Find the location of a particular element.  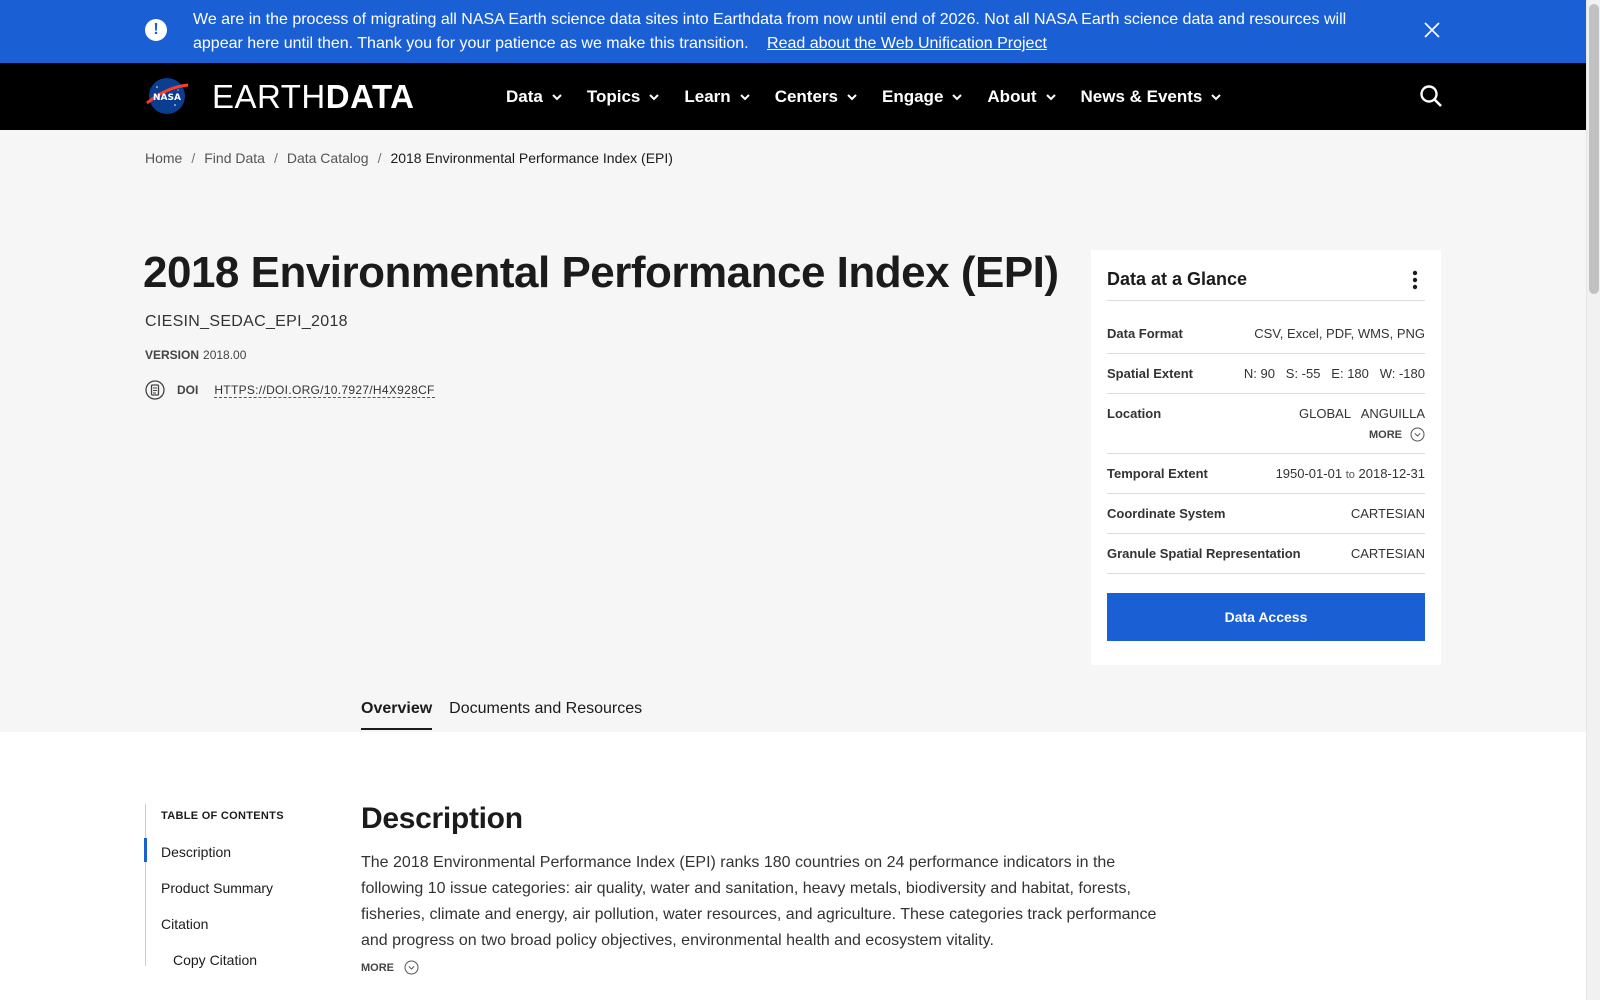

dataset-version: VERSION 2018.00 is located at coordinates (195, 355).